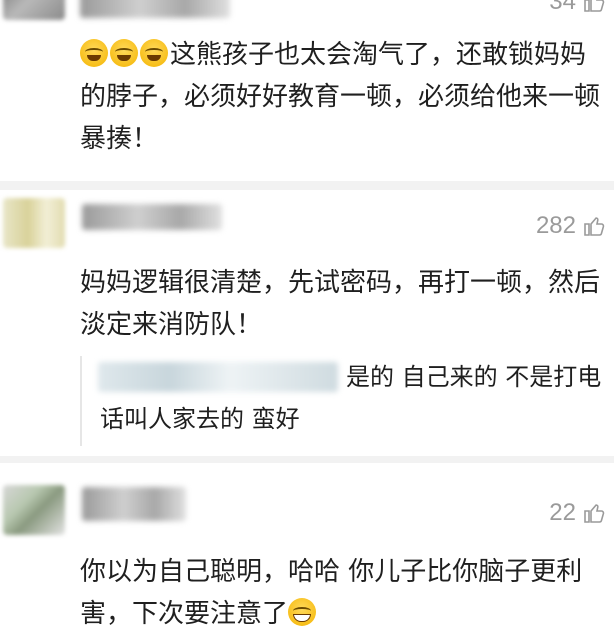  I want to click on like-count: 34, so click(562, 7).